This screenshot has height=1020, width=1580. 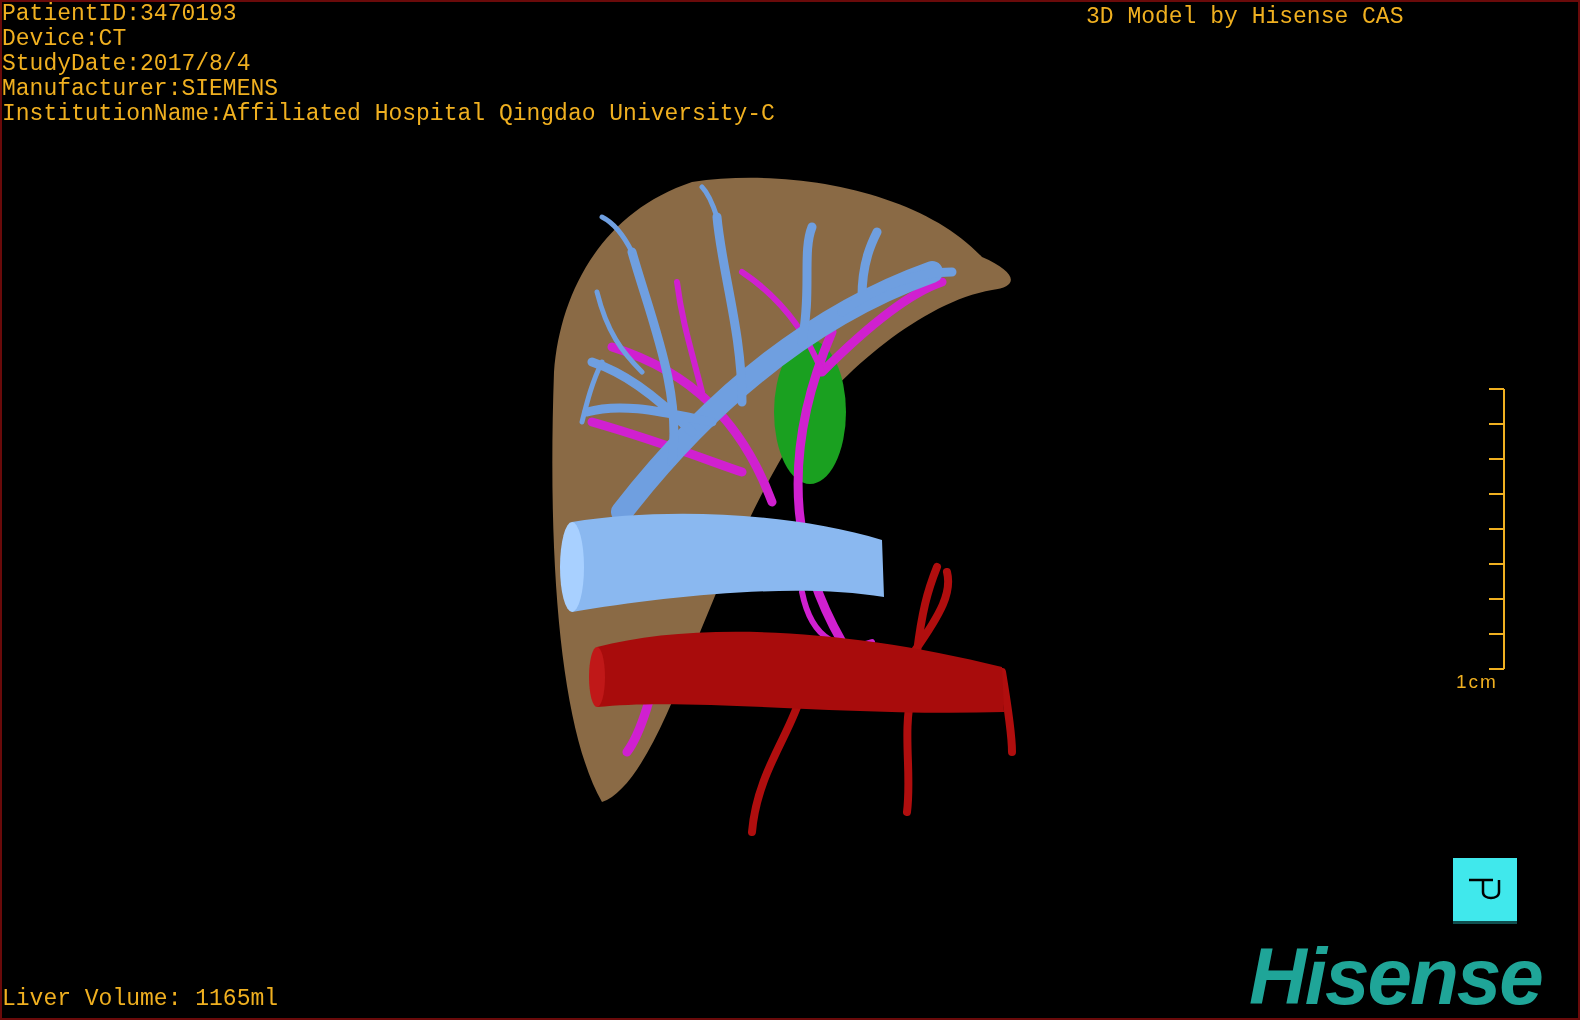 What do you see at coordinates (127, 64) in the screenshot?
I see `patient-info-line: StudyDate:2017/8/4` at bounding box center [127, 64].